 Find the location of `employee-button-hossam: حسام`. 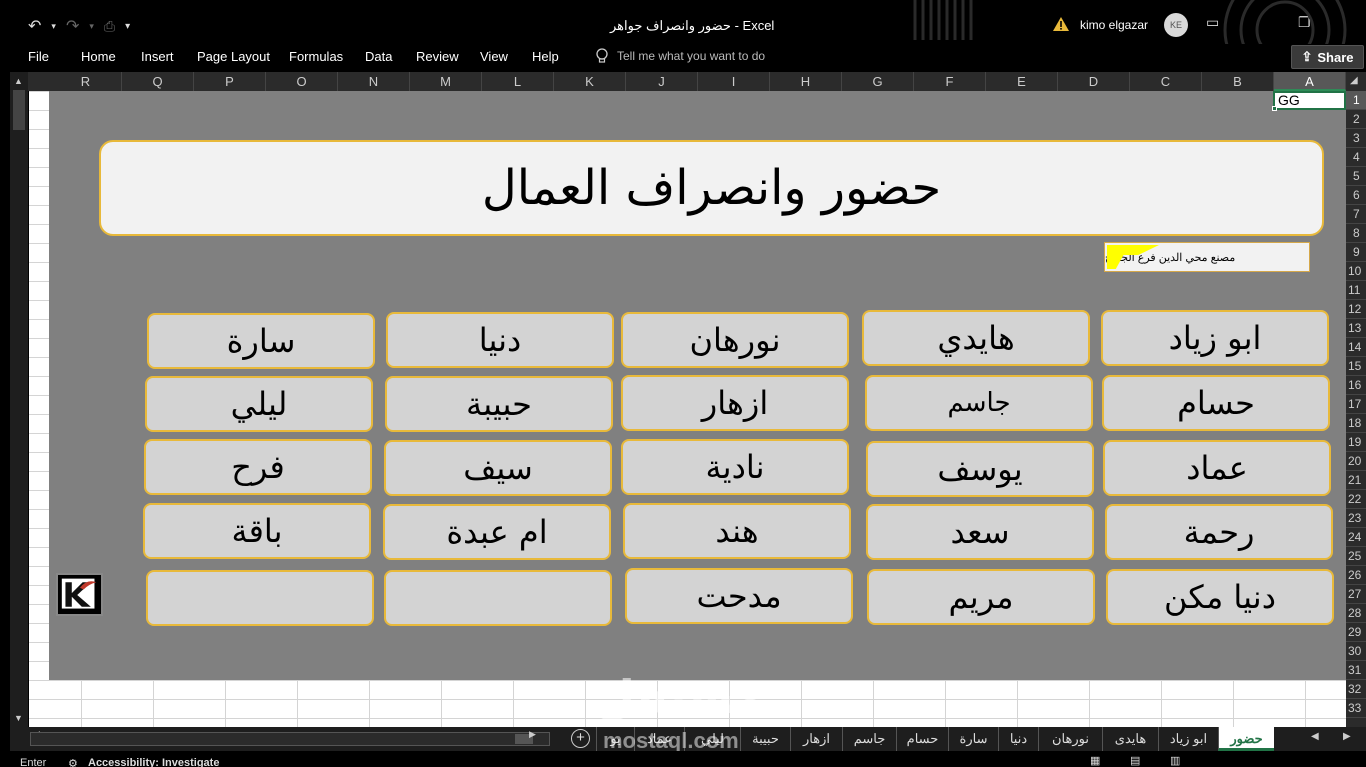

employee-button-hossam: حسام is located at coordinates (1216, 403).